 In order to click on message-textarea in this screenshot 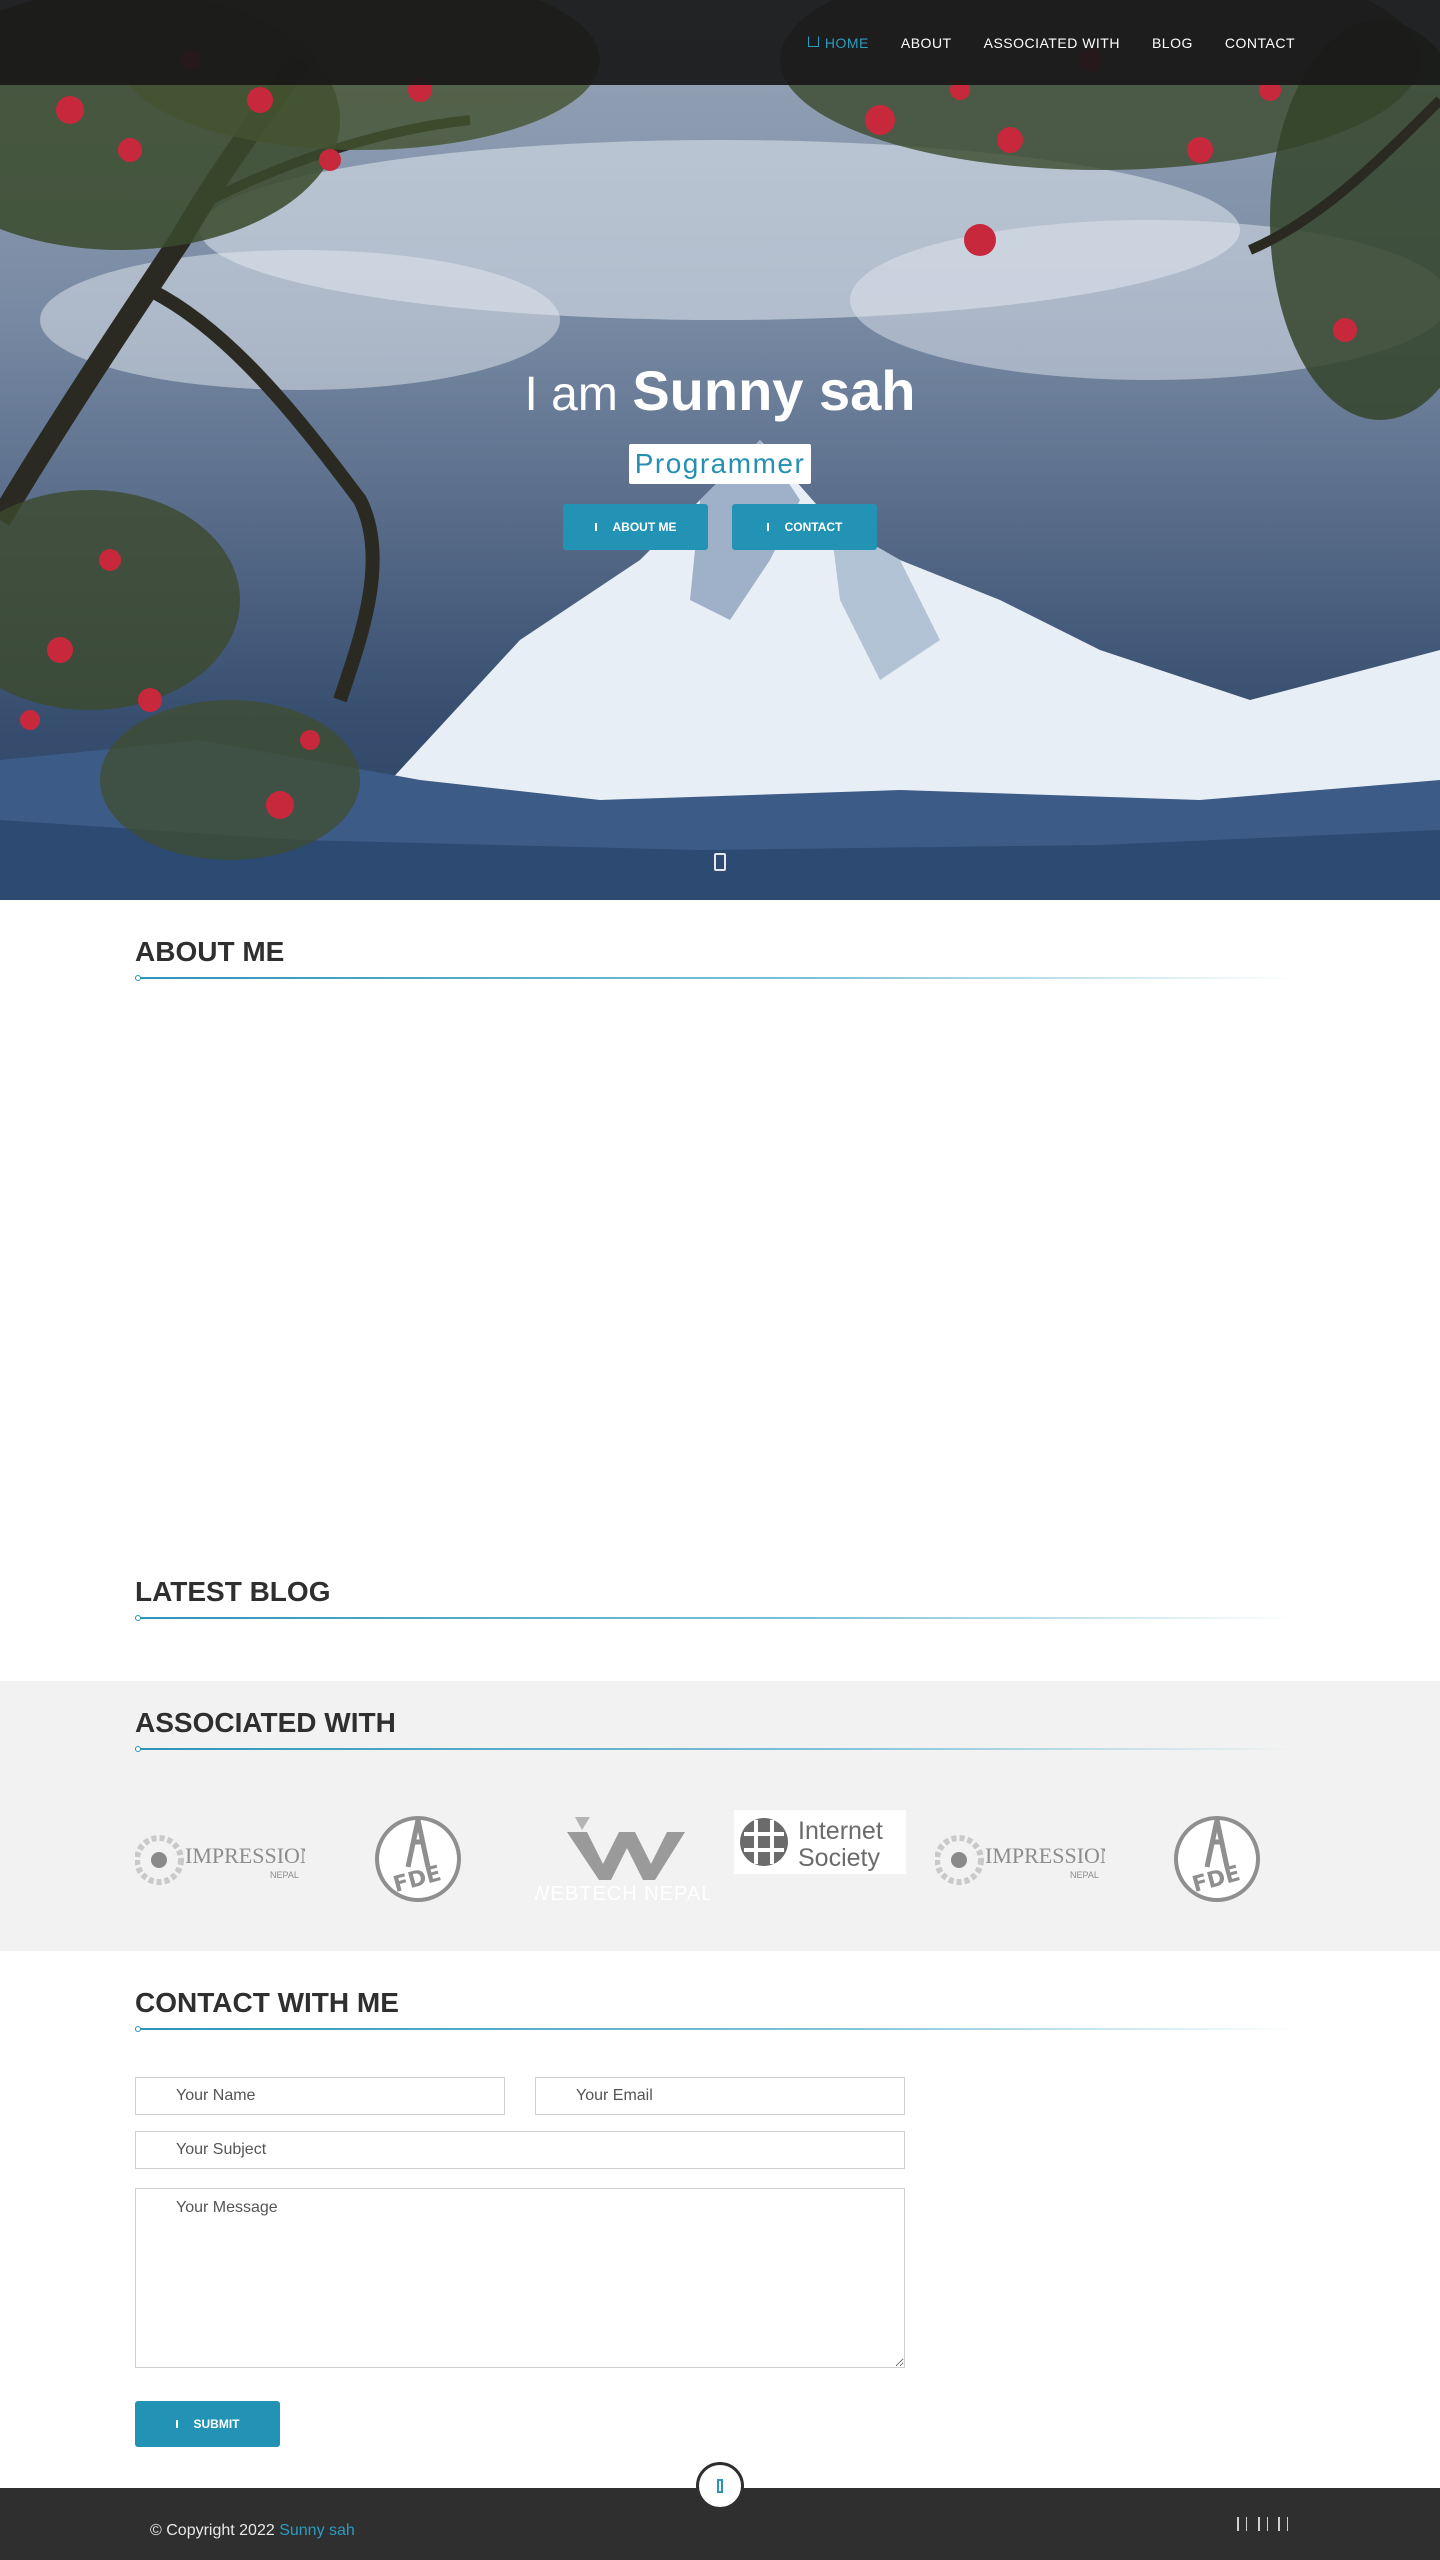, I will do `click(520, 2278)`.